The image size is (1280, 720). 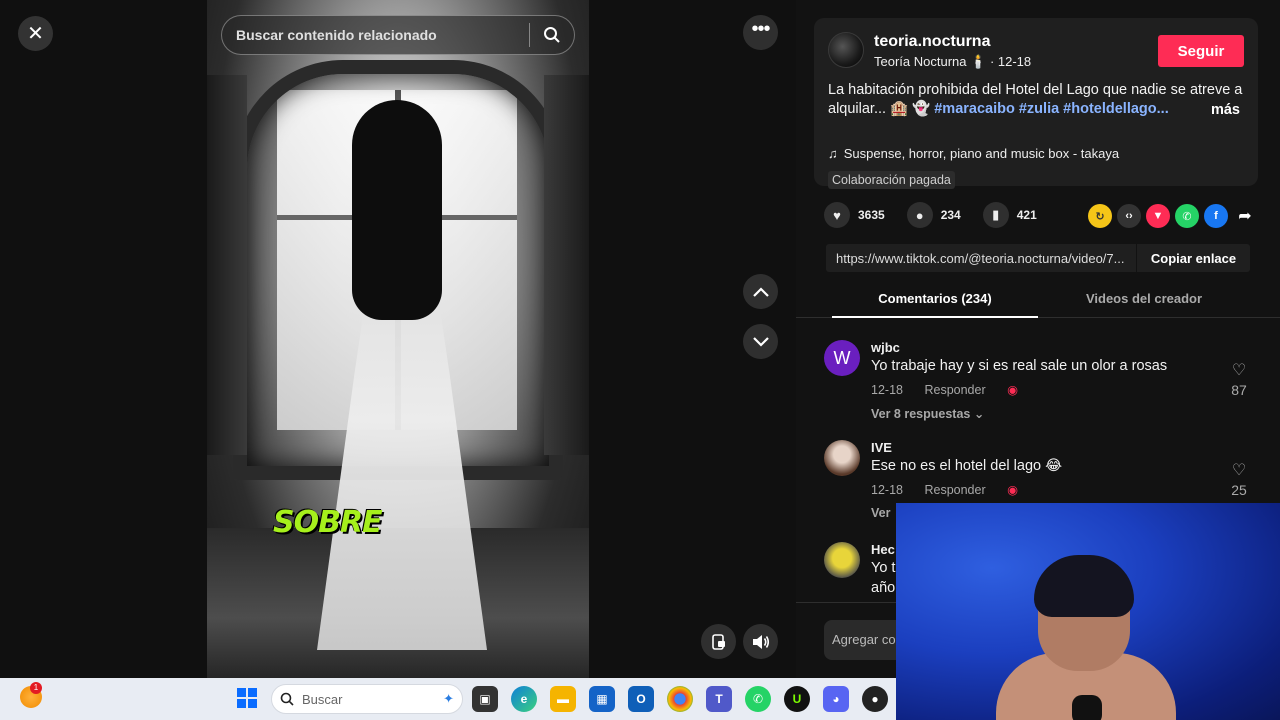 What do you see at coordinates (680, 699) in the screenshot?
I see `chrome-icon` at bounding box center [680, 699].